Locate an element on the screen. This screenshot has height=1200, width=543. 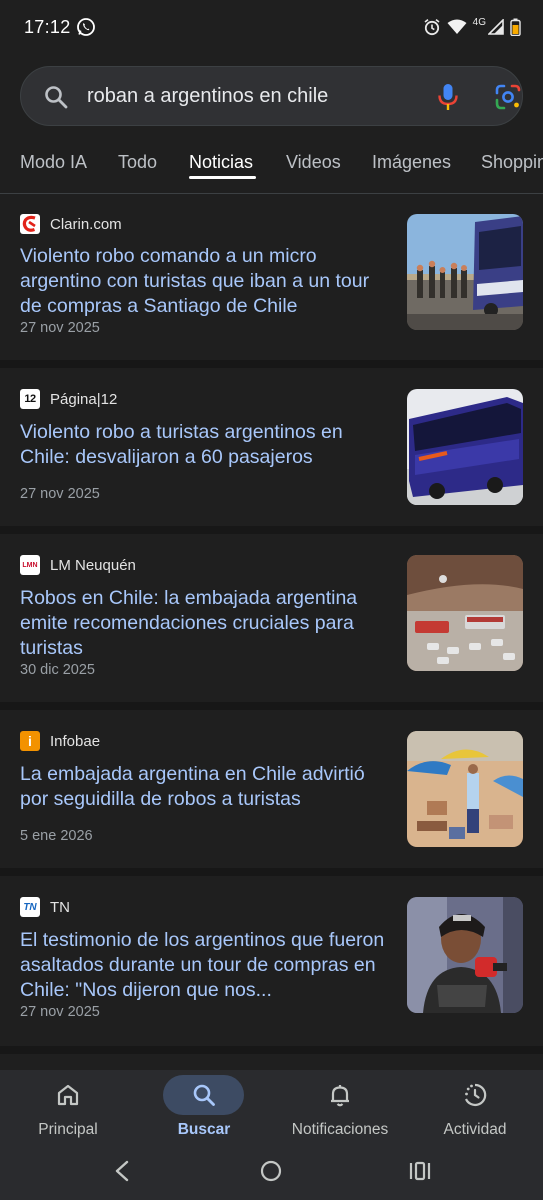
nav-notificaciones: Notificaciones is located at coordinates (340, 1110).